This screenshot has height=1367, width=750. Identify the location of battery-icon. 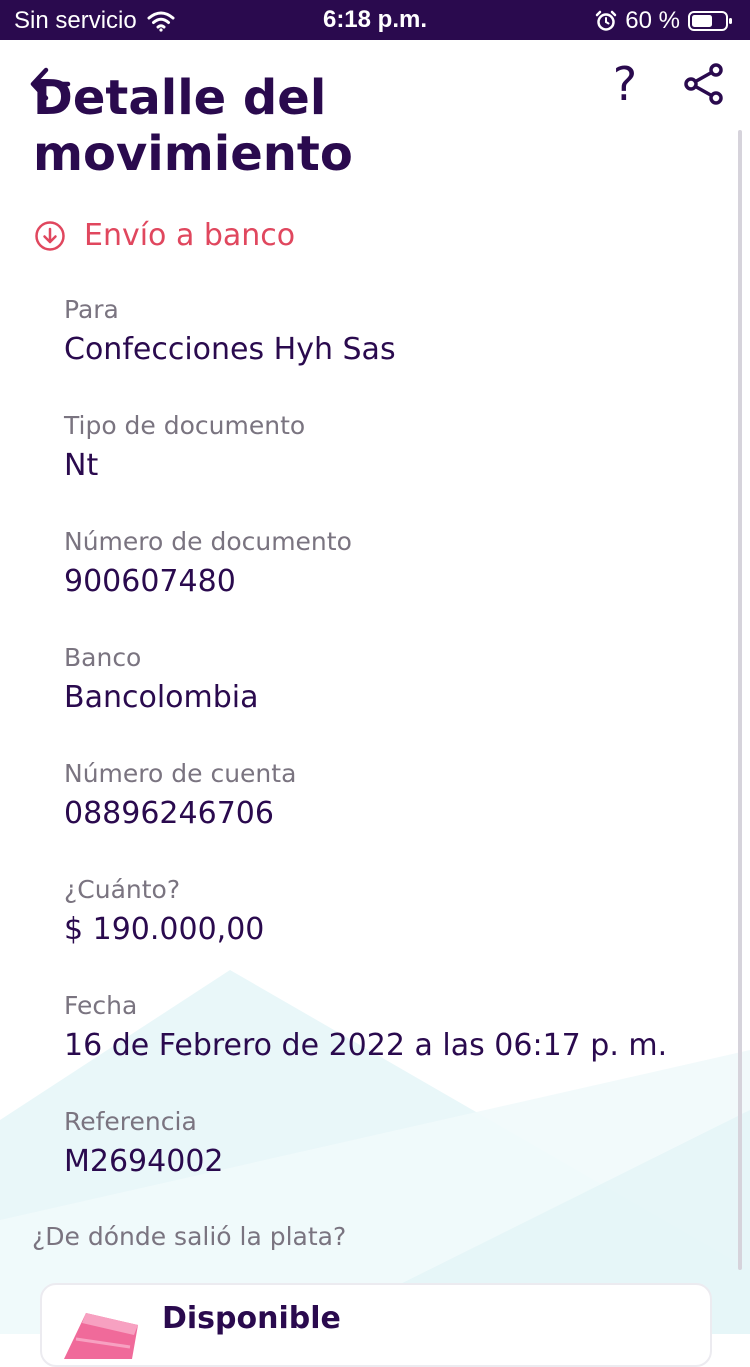
(710, 21).